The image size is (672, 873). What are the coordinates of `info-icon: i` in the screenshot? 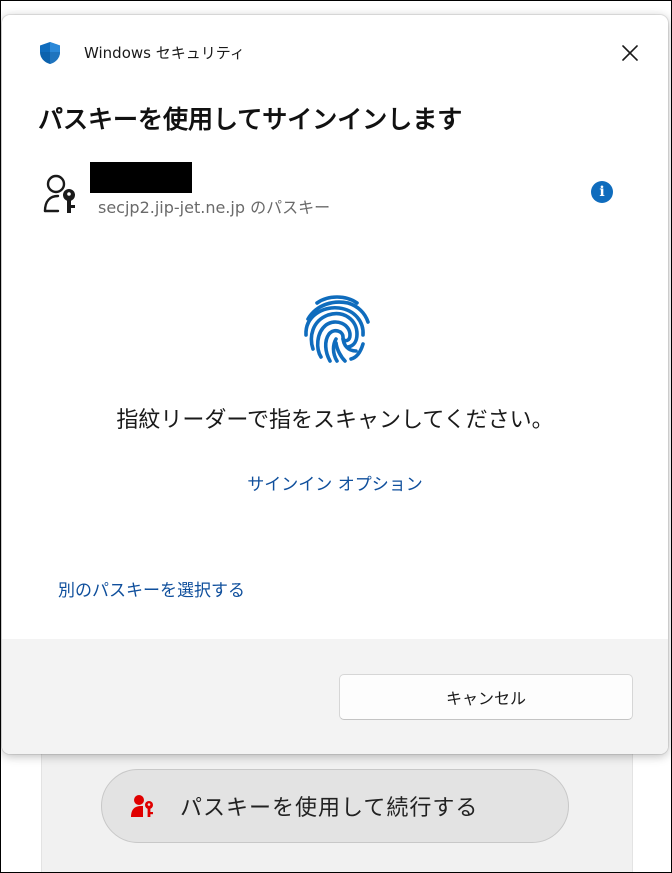 It's located at (602, 192).